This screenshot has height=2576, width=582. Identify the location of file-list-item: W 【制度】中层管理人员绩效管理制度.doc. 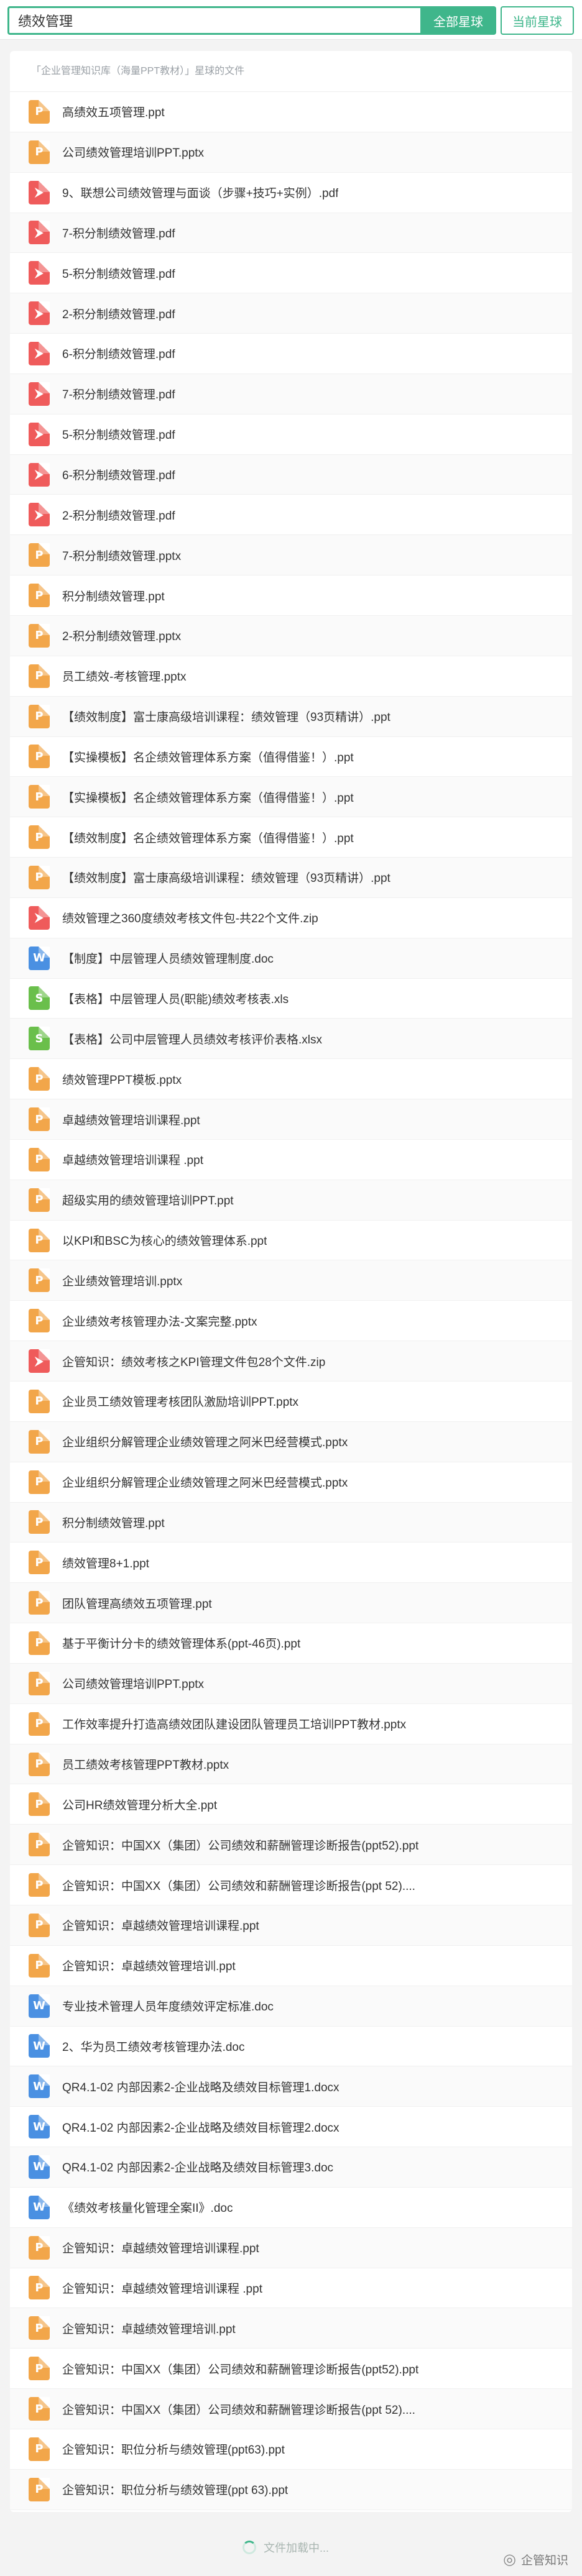
(291, 958).